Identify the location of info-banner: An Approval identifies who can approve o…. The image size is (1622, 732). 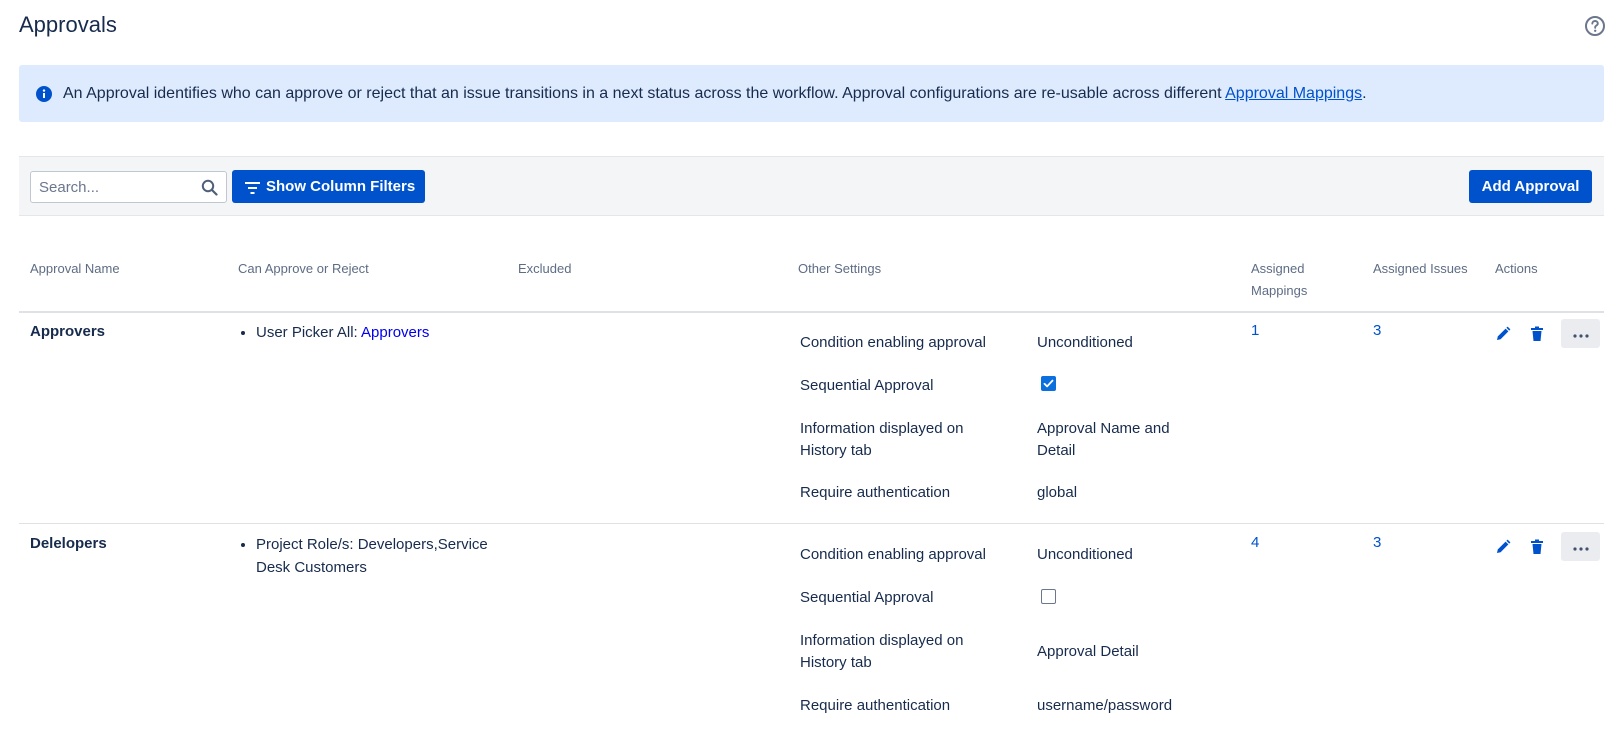
(811, 93).